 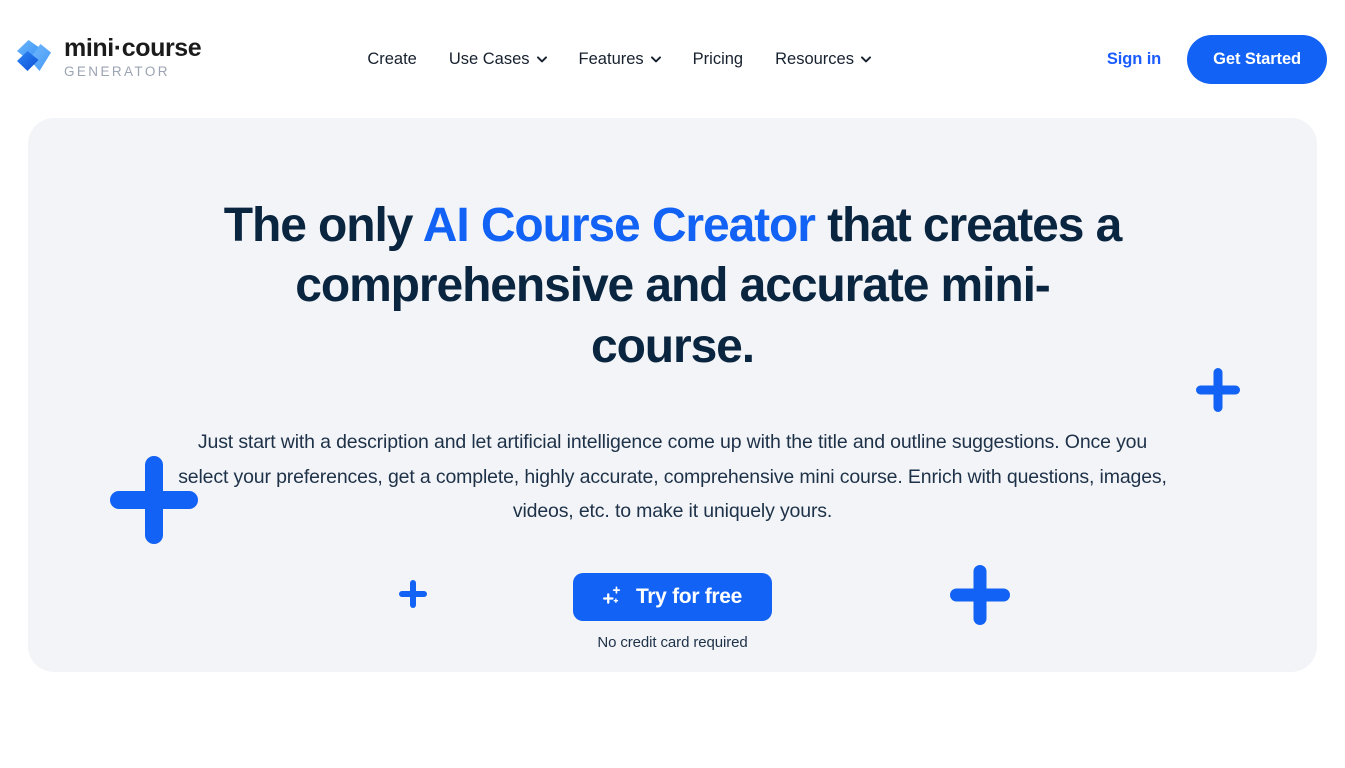 I want to click on nav-item-label: Pricing, so click(x=718, y=58).